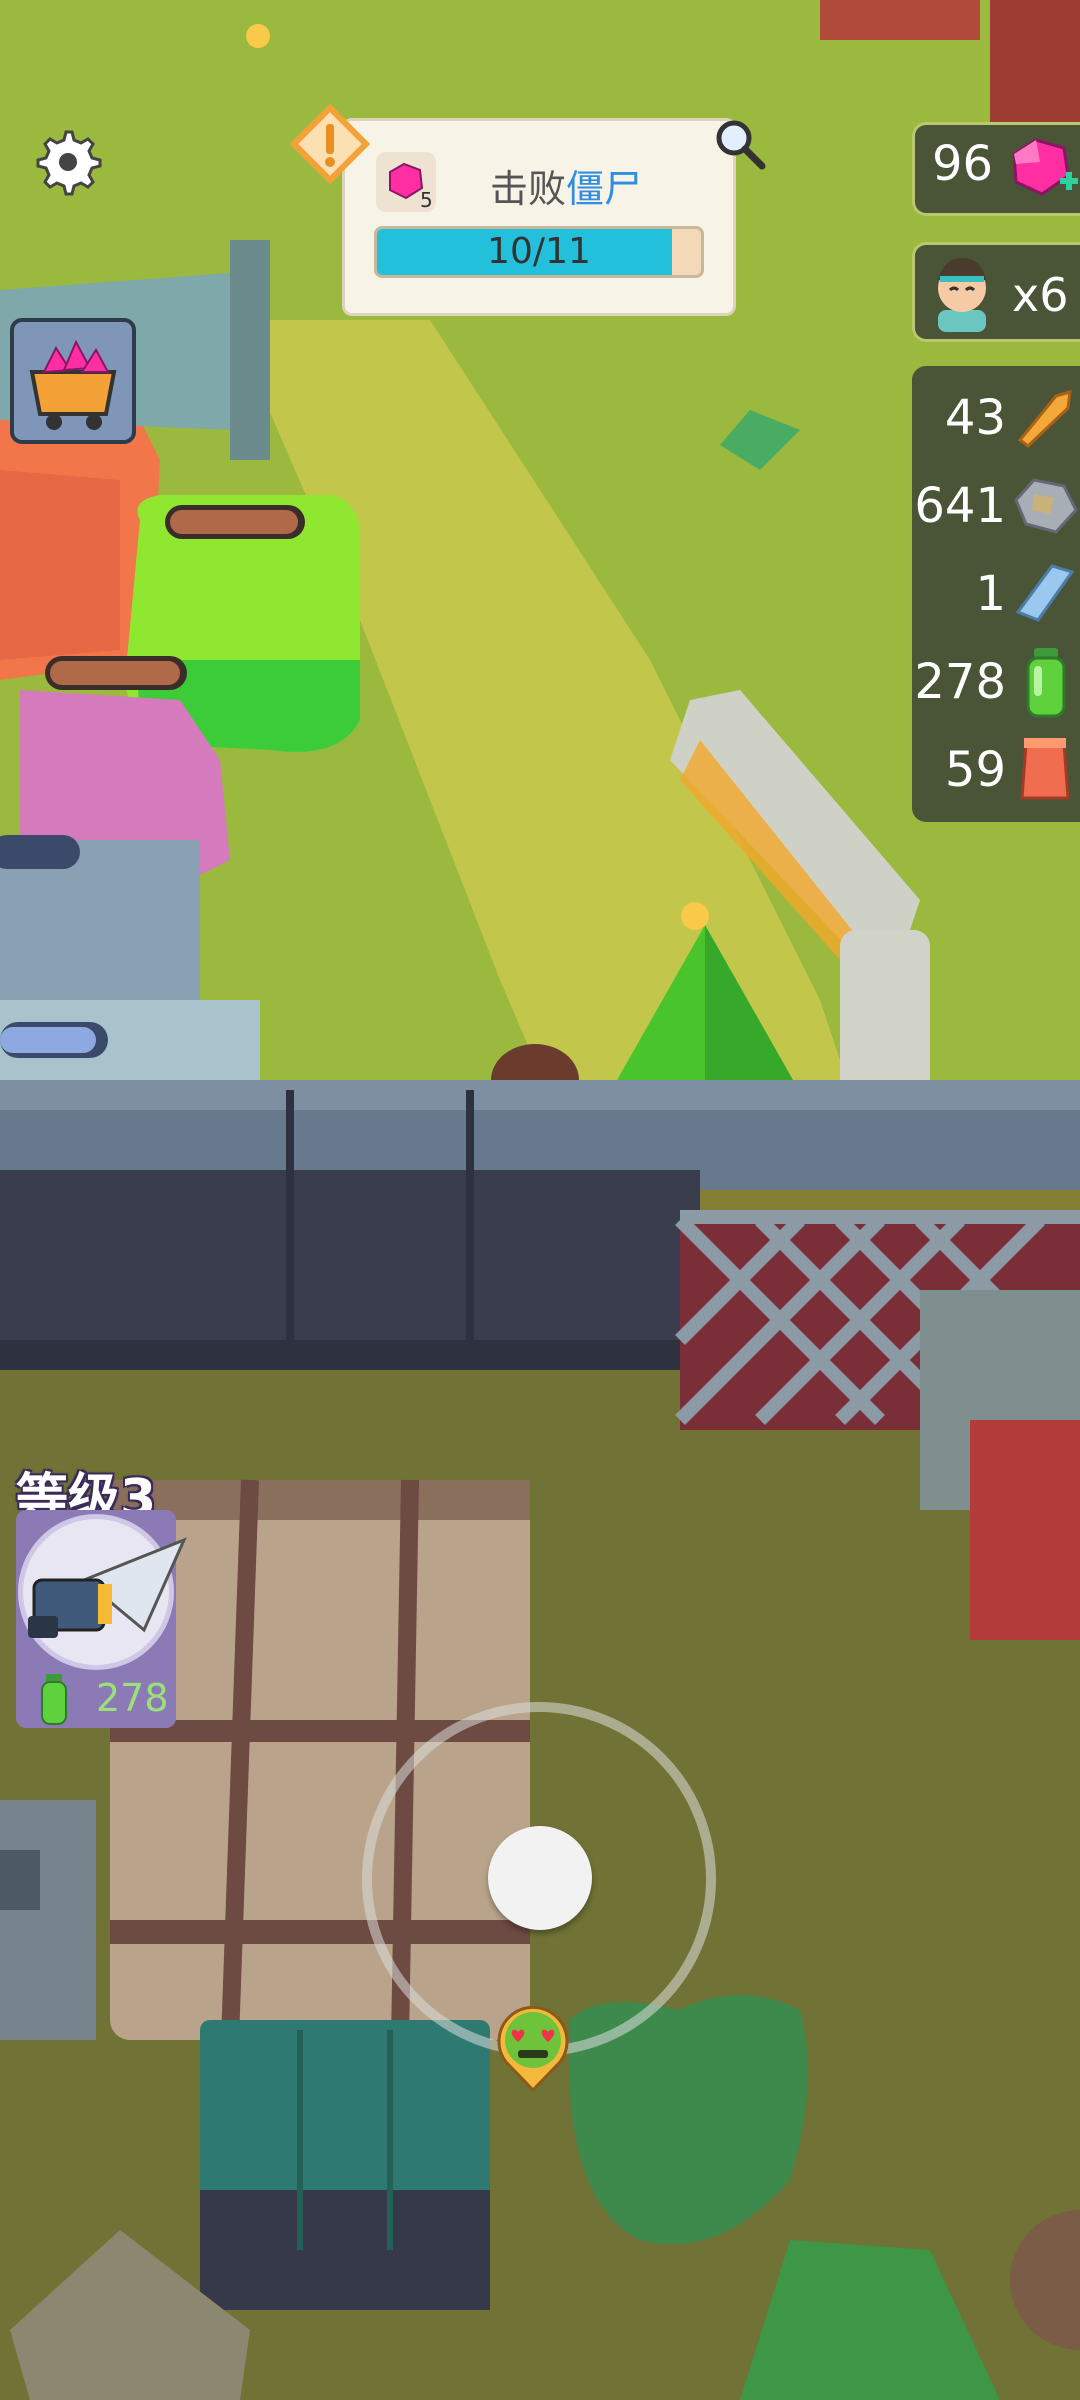 The height and width of the screenshot is (2400, 1080). Describe the element at coordinates (1040, 295) in the screenshot. I see `character-count: x6` at that location.